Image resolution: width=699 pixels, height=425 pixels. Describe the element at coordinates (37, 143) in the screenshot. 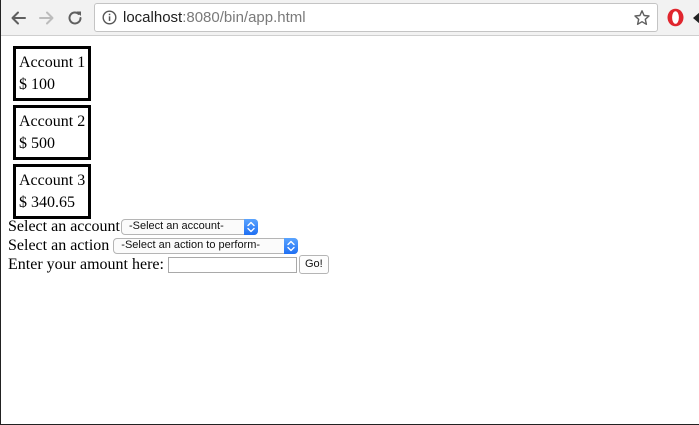

I see `account-balance: $ 500` at that location.